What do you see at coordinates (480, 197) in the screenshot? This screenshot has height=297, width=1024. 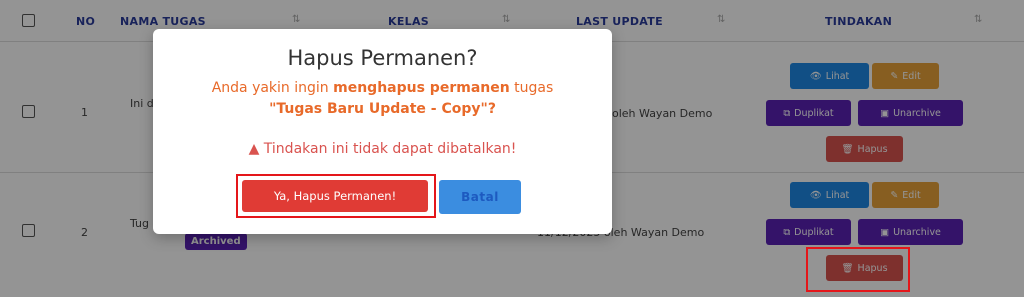 I see `cancel-button: Batal` at bounding box center [480, 197].